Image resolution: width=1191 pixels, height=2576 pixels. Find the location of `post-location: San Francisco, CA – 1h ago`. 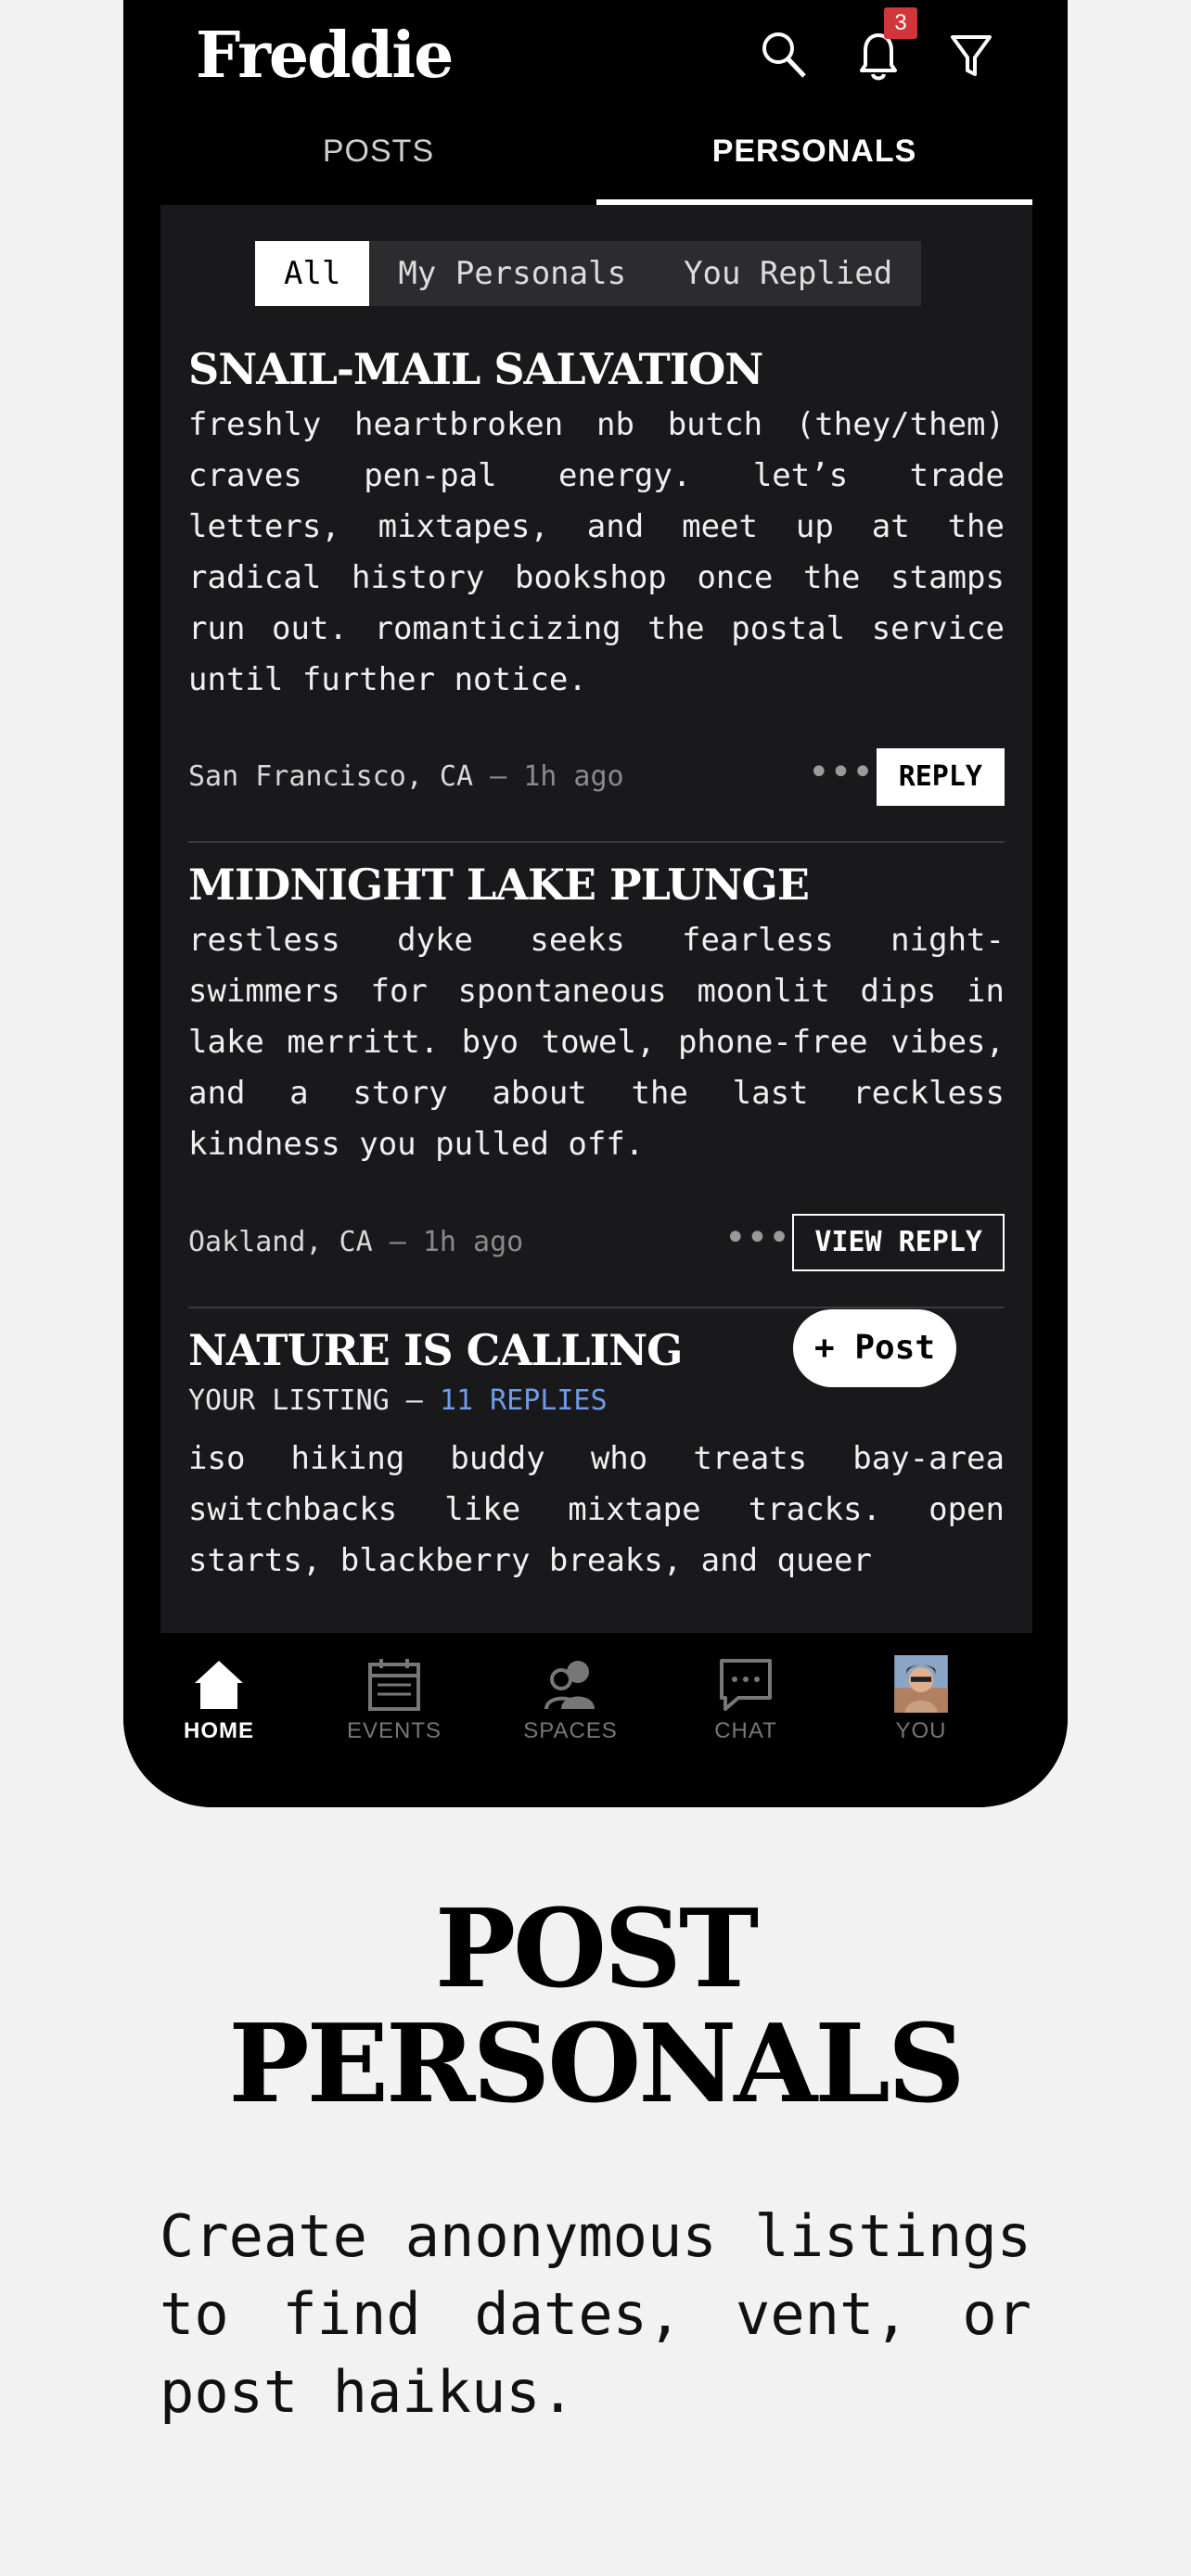

post-location: San Francisco, CA – 1h ago is located at coordinates (406, 776).